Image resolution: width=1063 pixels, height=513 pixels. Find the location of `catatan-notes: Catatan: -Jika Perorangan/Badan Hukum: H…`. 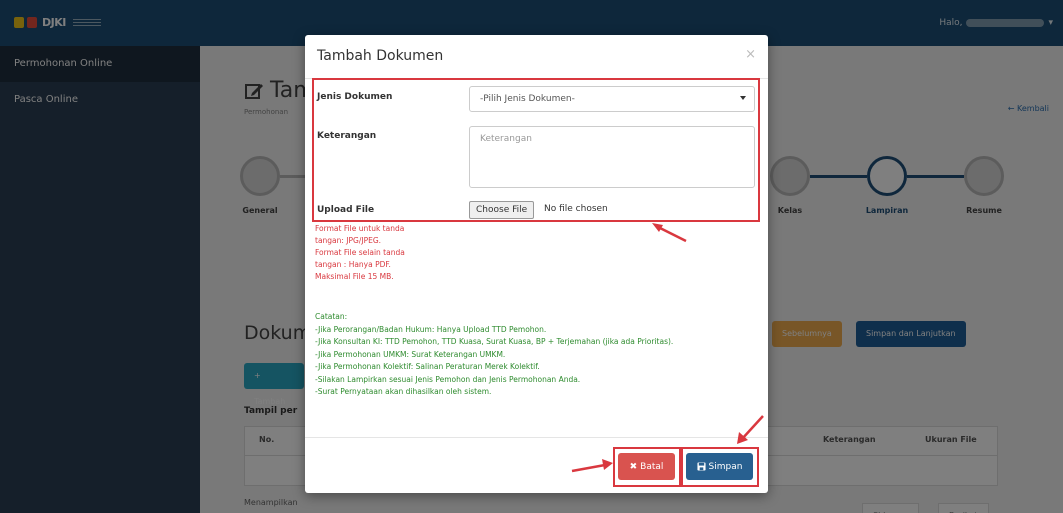

catatan-notes: Catatan: -Jika Perorangan/Badan Hukum: H… is located at coordinates (535, 355).